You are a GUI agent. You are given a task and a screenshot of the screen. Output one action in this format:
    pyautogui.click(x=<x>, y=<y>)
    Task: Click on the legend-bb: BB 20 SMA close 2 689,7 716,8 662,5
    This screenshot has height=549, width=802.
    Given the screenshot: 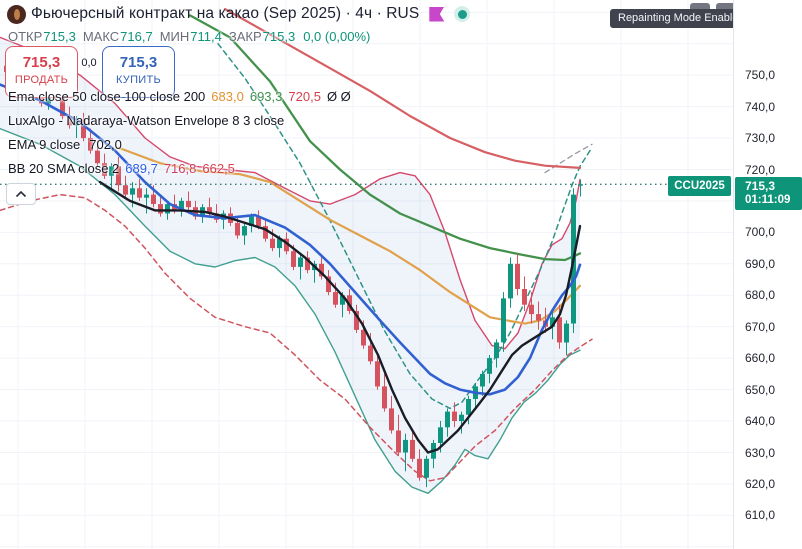 What is the action you would take?
    pyautogui.click(x=121, y=168)
    